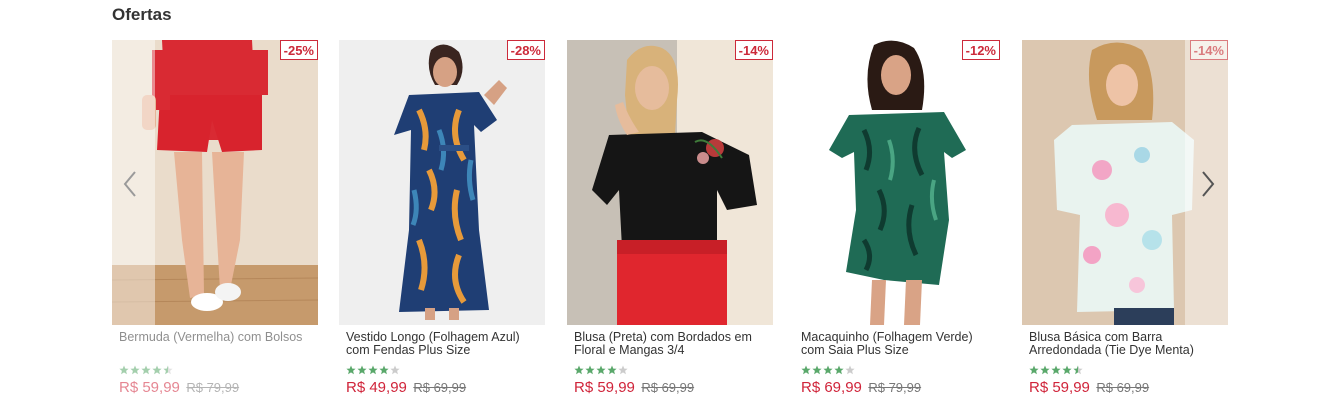 The height and width of the screenshot is (416, 1335). I want to click on price-row: R$ 59,99 R$ 79,99, so click(179, 388).